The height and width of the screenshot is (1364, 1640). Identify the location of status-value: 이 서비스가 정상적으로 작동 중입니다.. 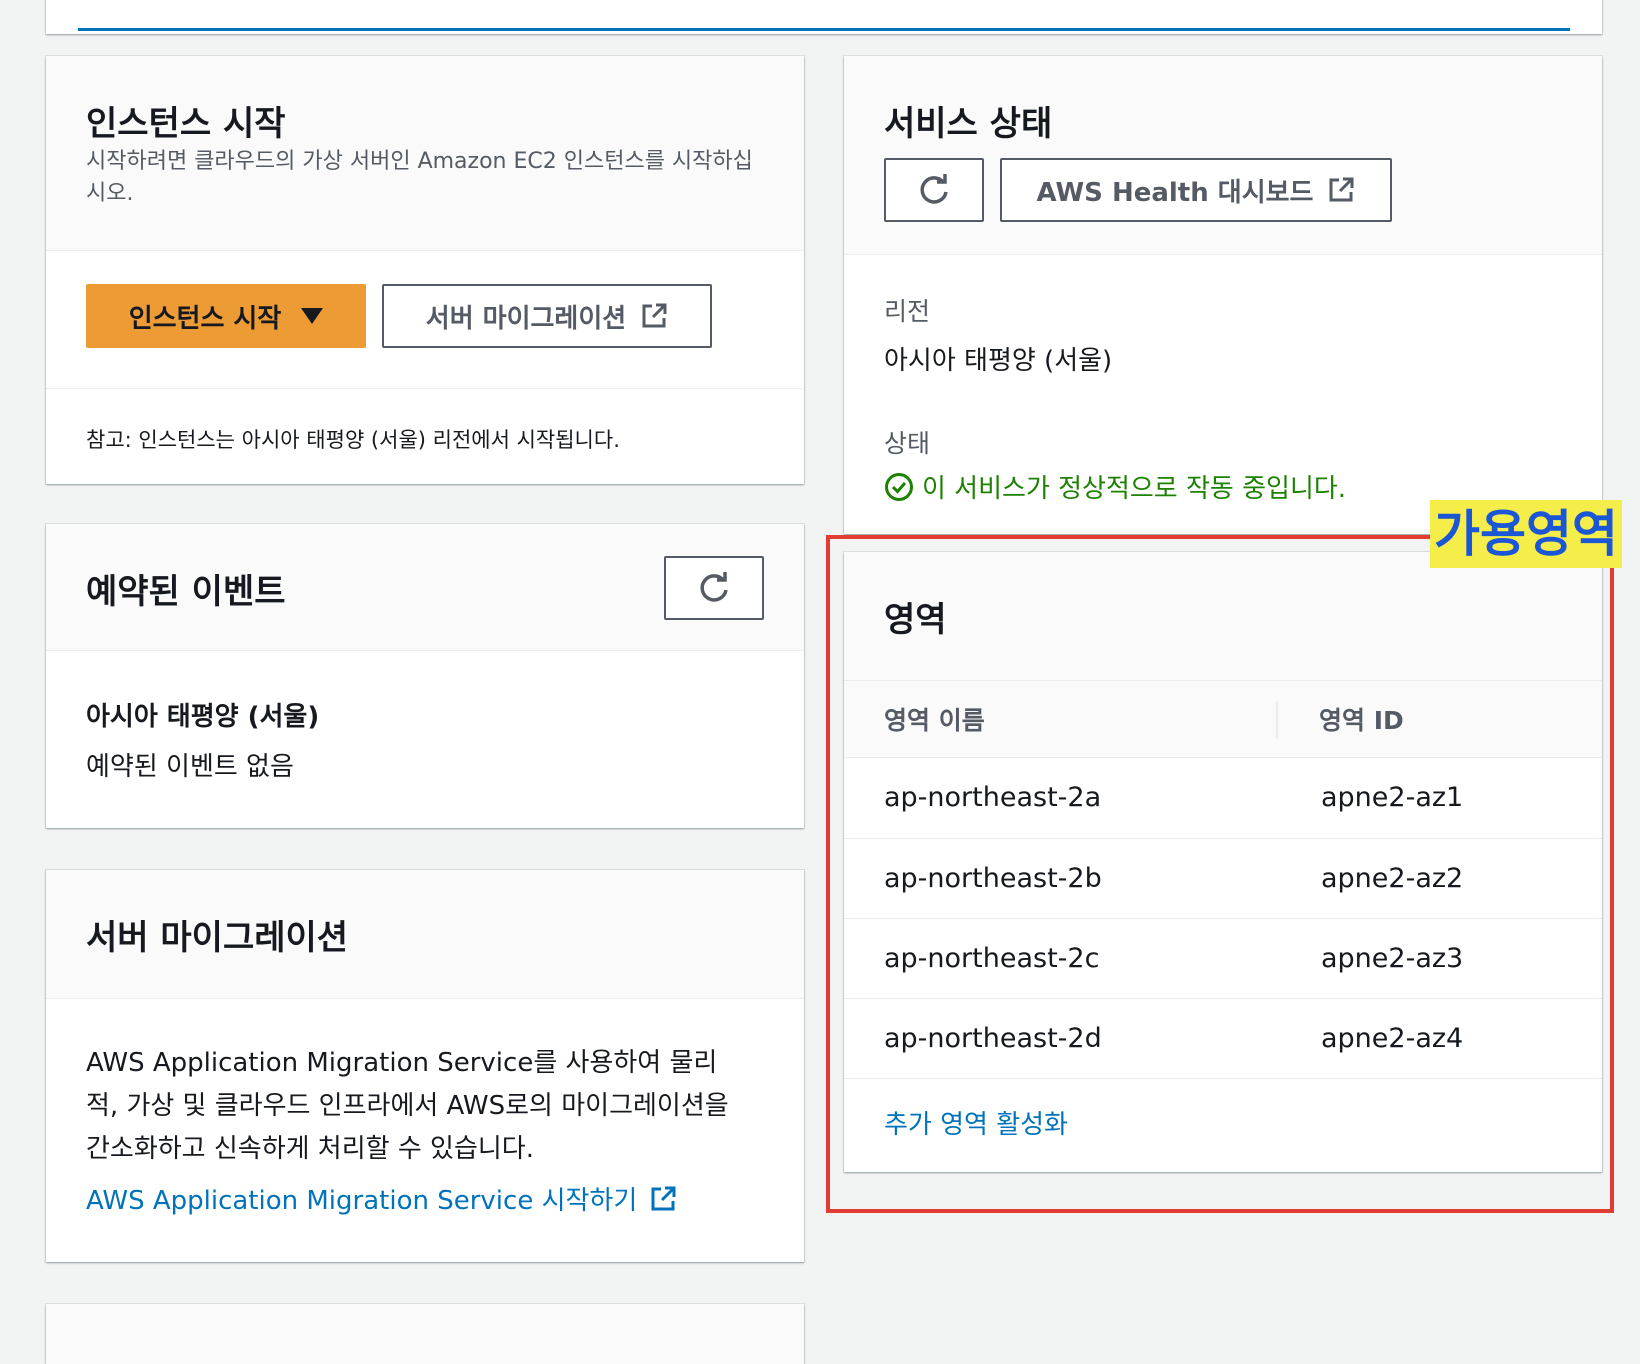
(1134, 489).